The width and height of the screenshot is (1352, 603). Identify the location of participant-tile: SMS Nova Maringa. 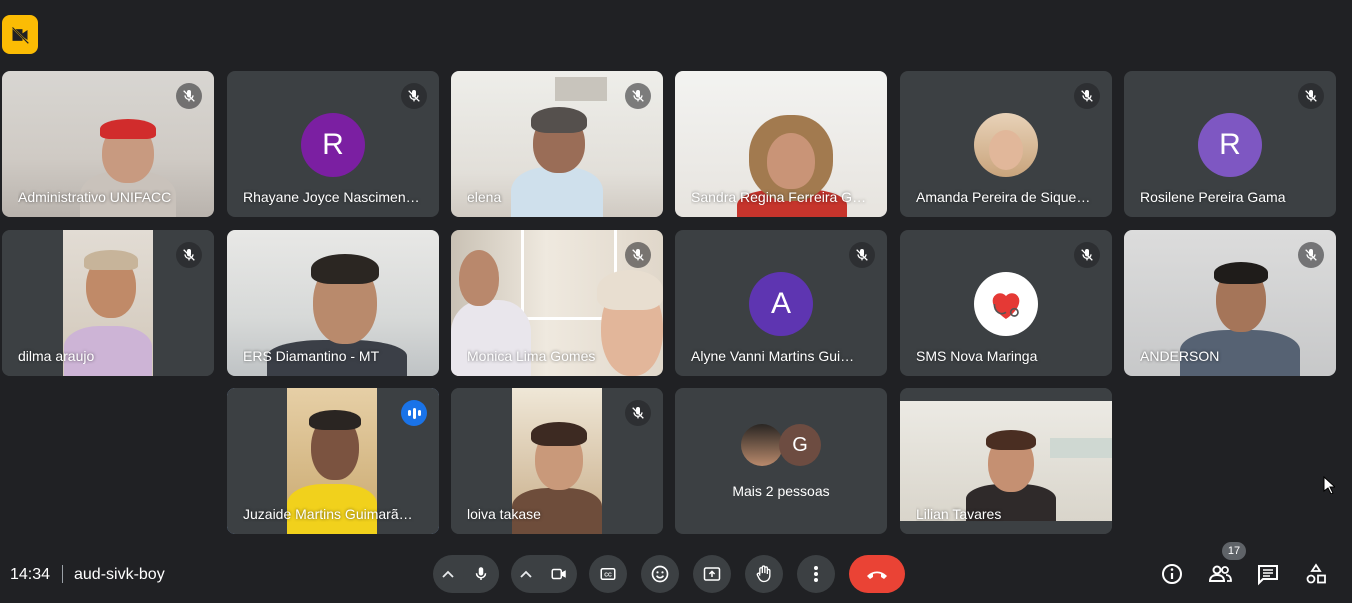
(1006, 303).